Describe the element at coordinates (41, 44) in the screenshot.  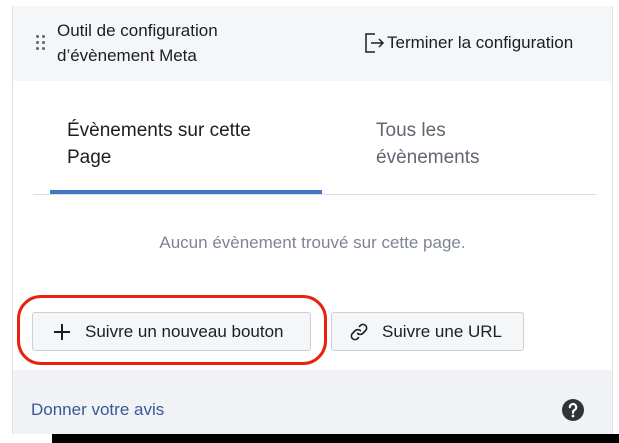
I see `drag-handle-icon` at that location.